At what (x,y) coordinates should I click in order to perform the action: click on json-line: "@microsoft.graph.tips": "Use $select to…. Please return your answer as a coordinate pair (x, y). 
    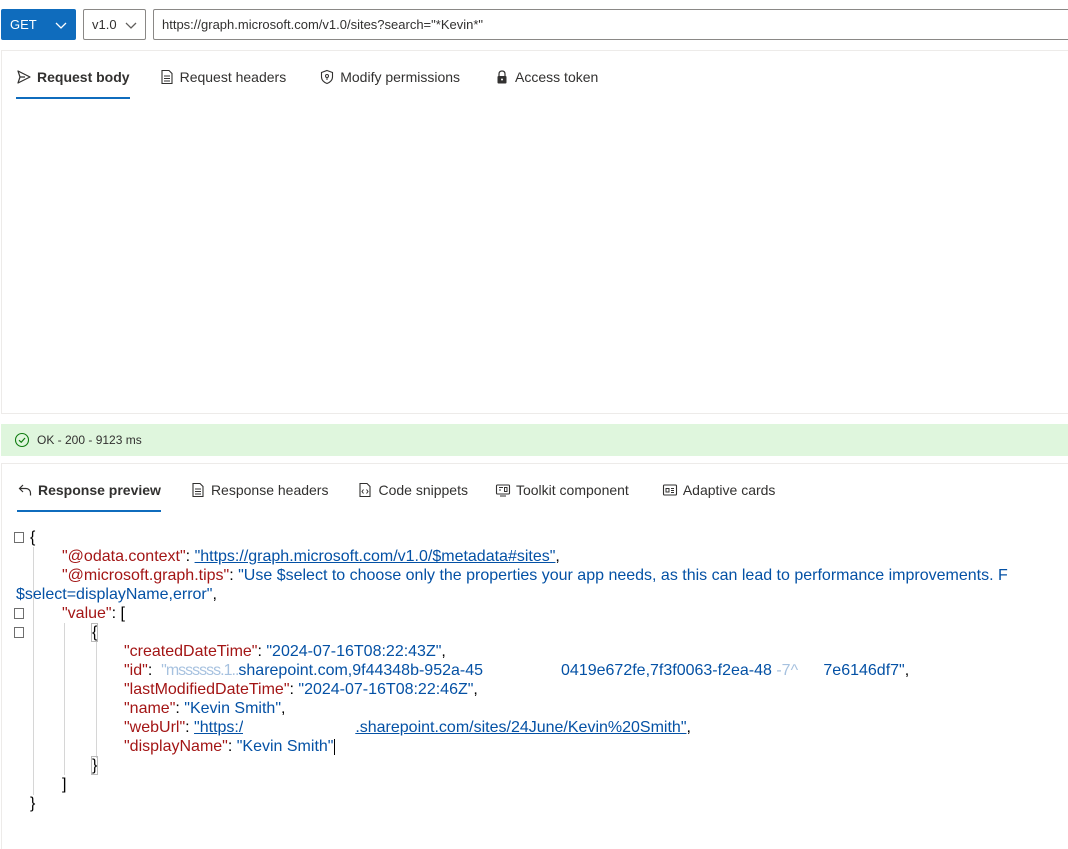
    Looking at the image, I should click on (535, 575).